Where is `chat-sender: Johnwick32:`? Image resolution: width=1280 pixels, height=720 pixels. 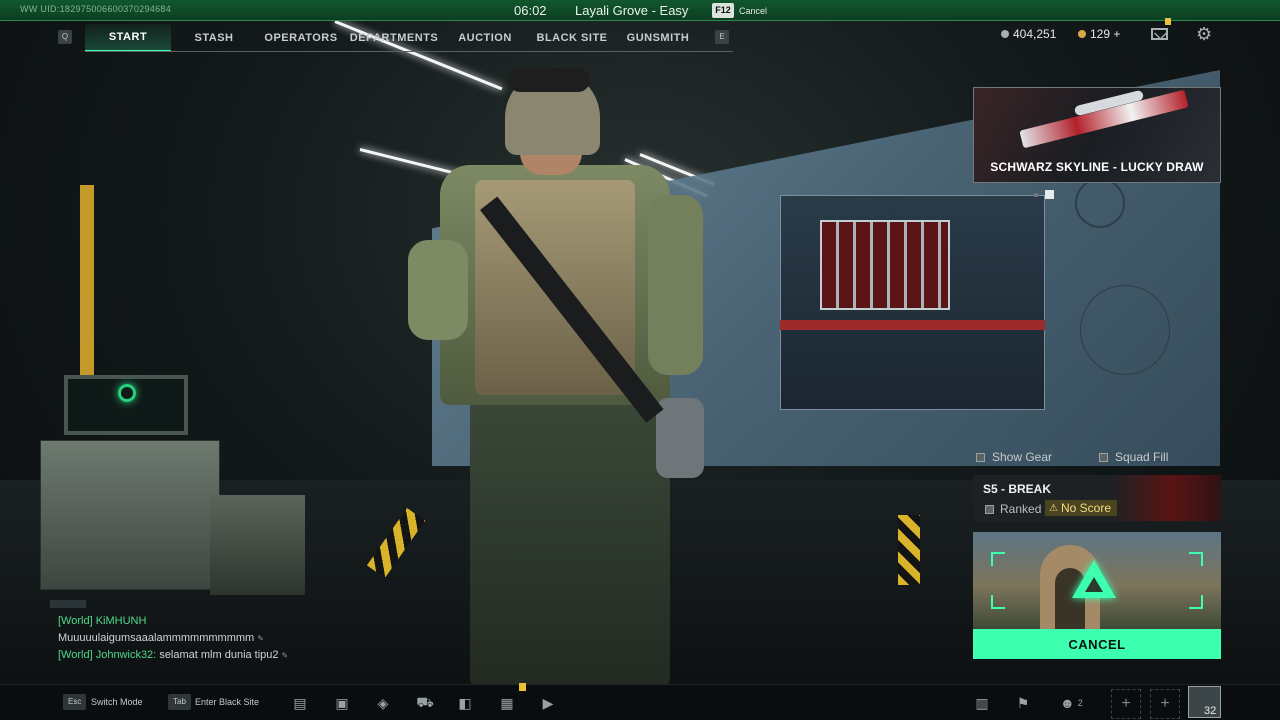 chat-sender: Johnwick32: is located at coordinates (126, 655).